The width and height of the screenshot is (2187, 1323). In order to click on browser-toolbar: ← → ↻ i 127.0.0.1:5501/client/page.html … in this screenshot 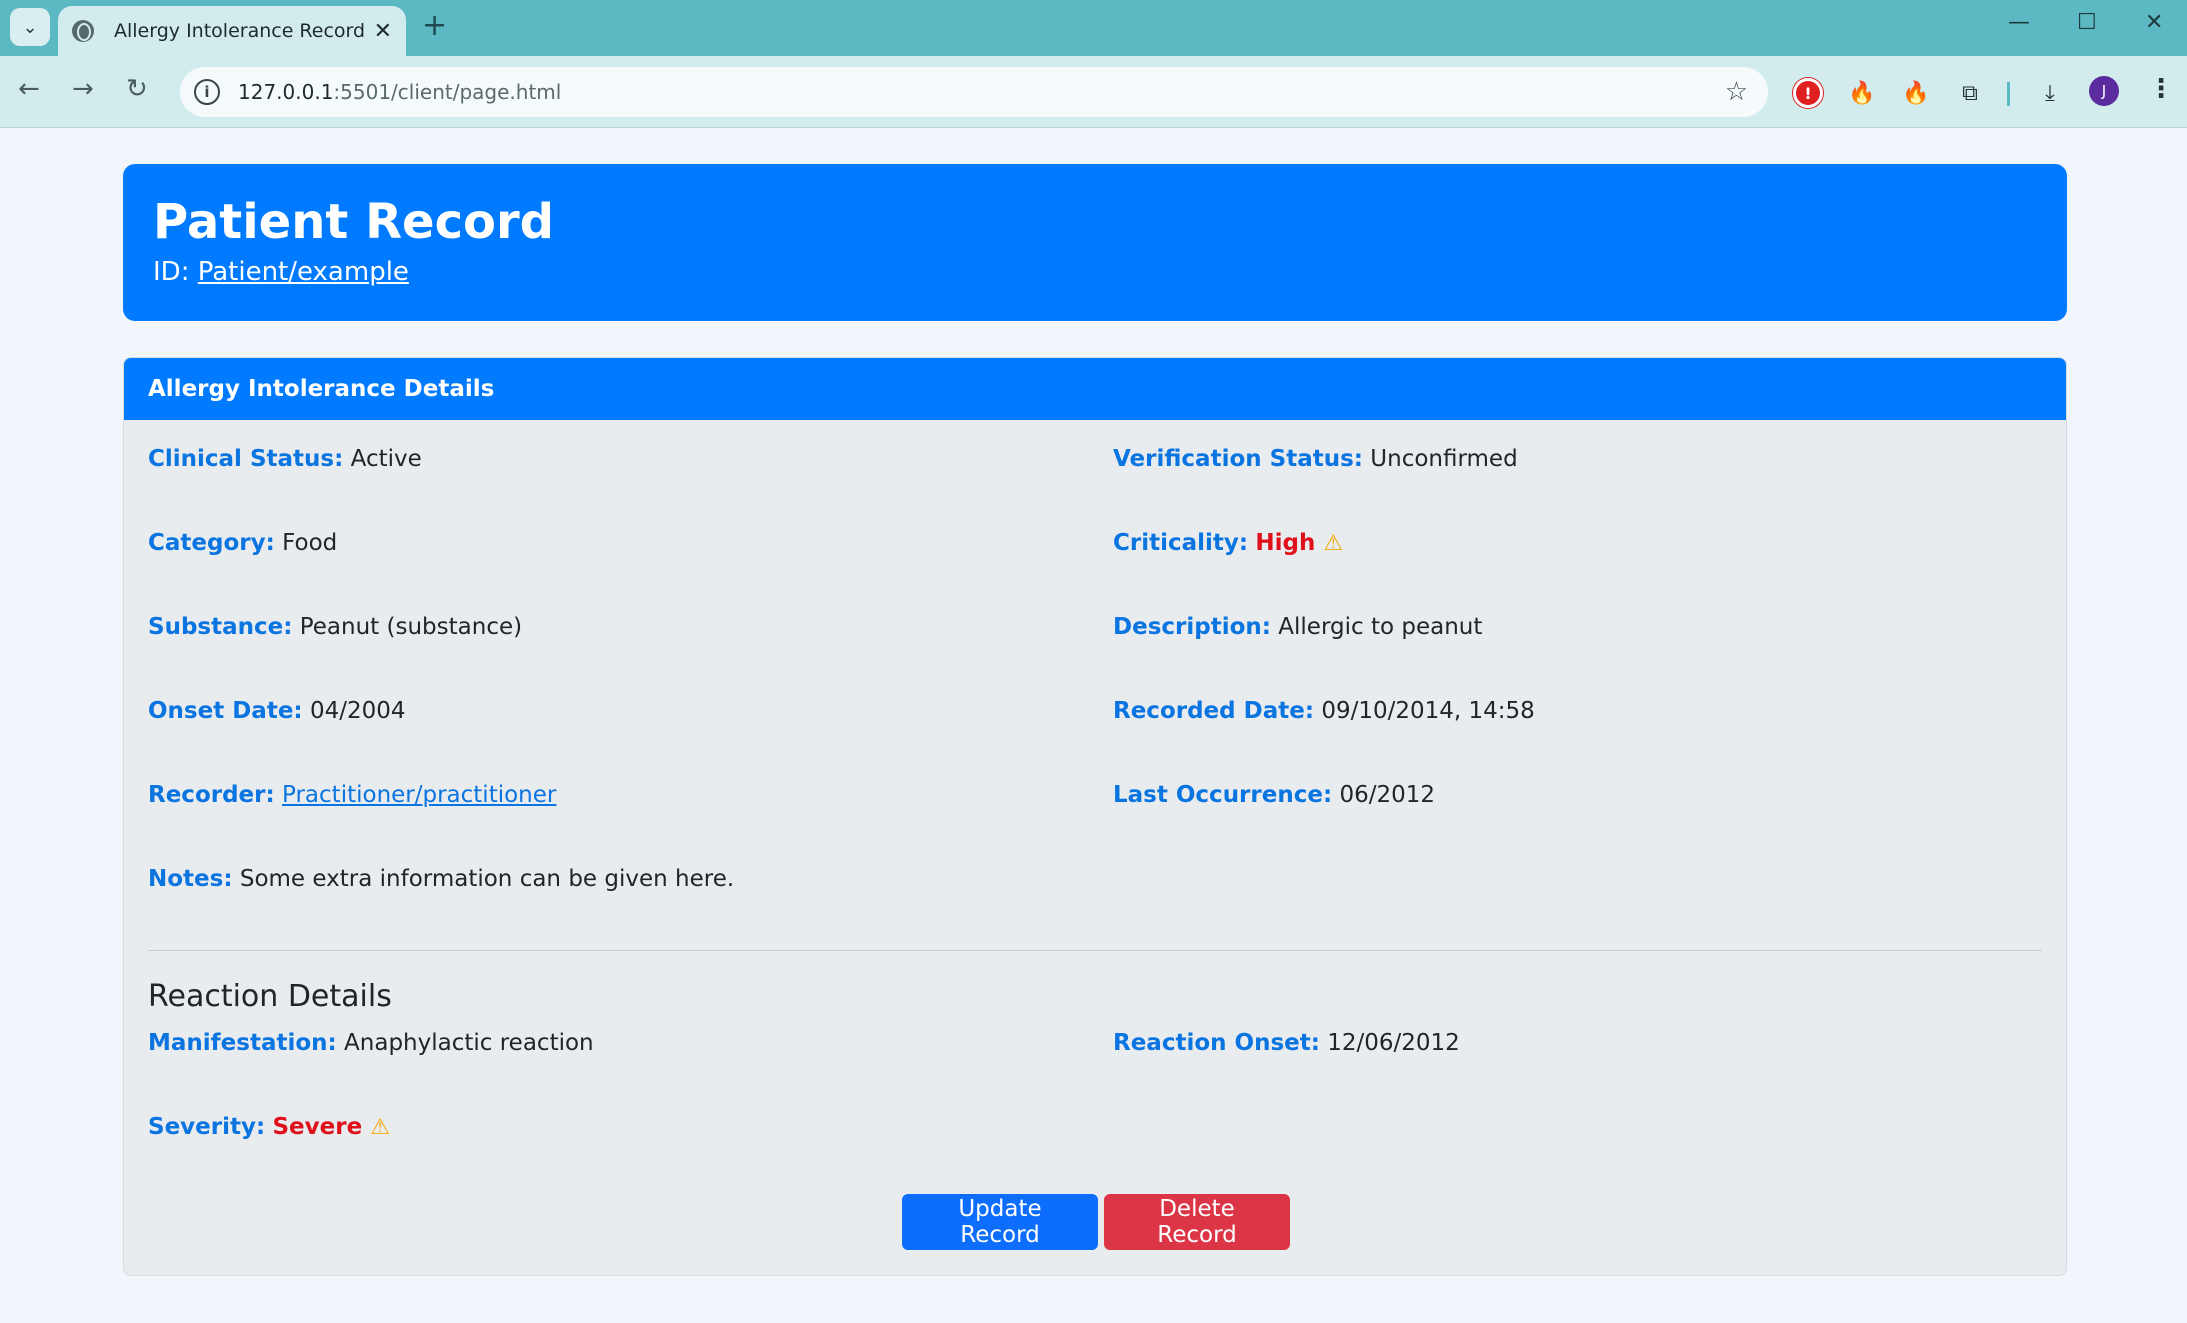, I will do `click(1093, 92)`.